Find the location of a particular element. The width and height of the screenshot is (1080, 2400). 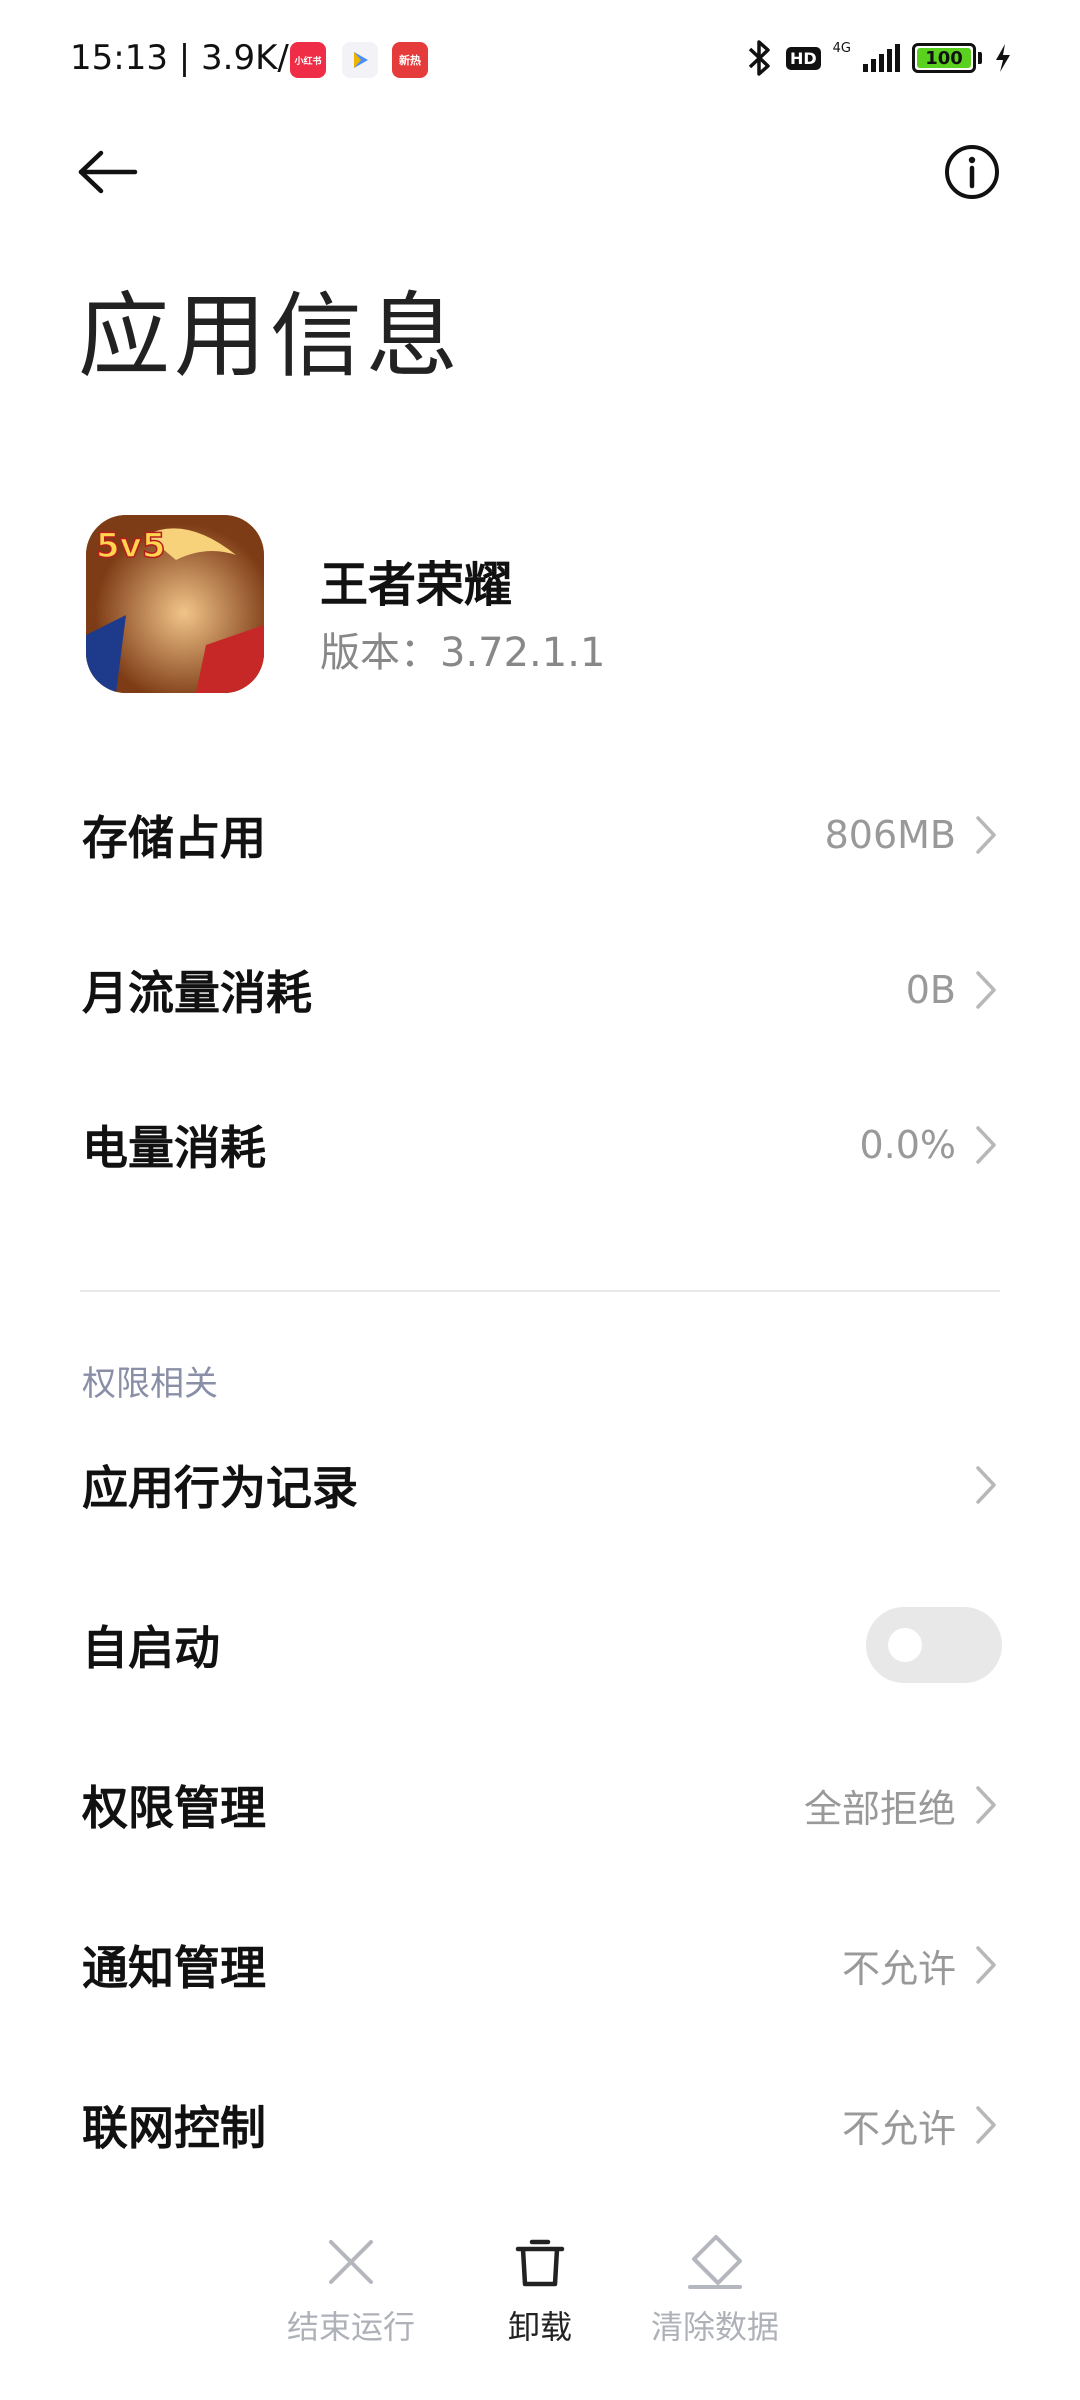

uninstall-button: 卸载 is located at coordinates (540, 2289).